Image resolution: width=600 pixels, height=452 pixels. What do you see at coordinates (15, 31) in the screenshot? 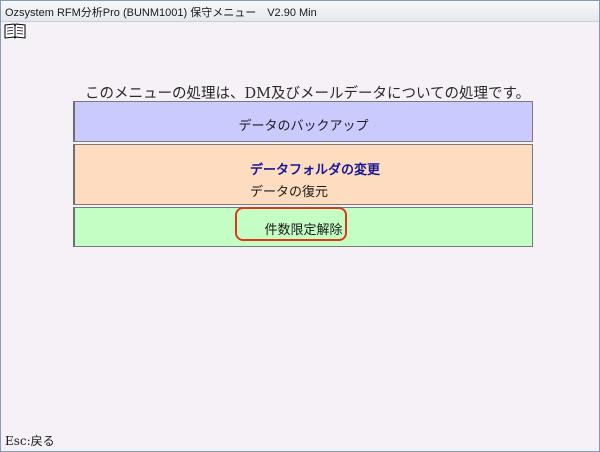
I see `book-icon` at bounding box center [15, 31].